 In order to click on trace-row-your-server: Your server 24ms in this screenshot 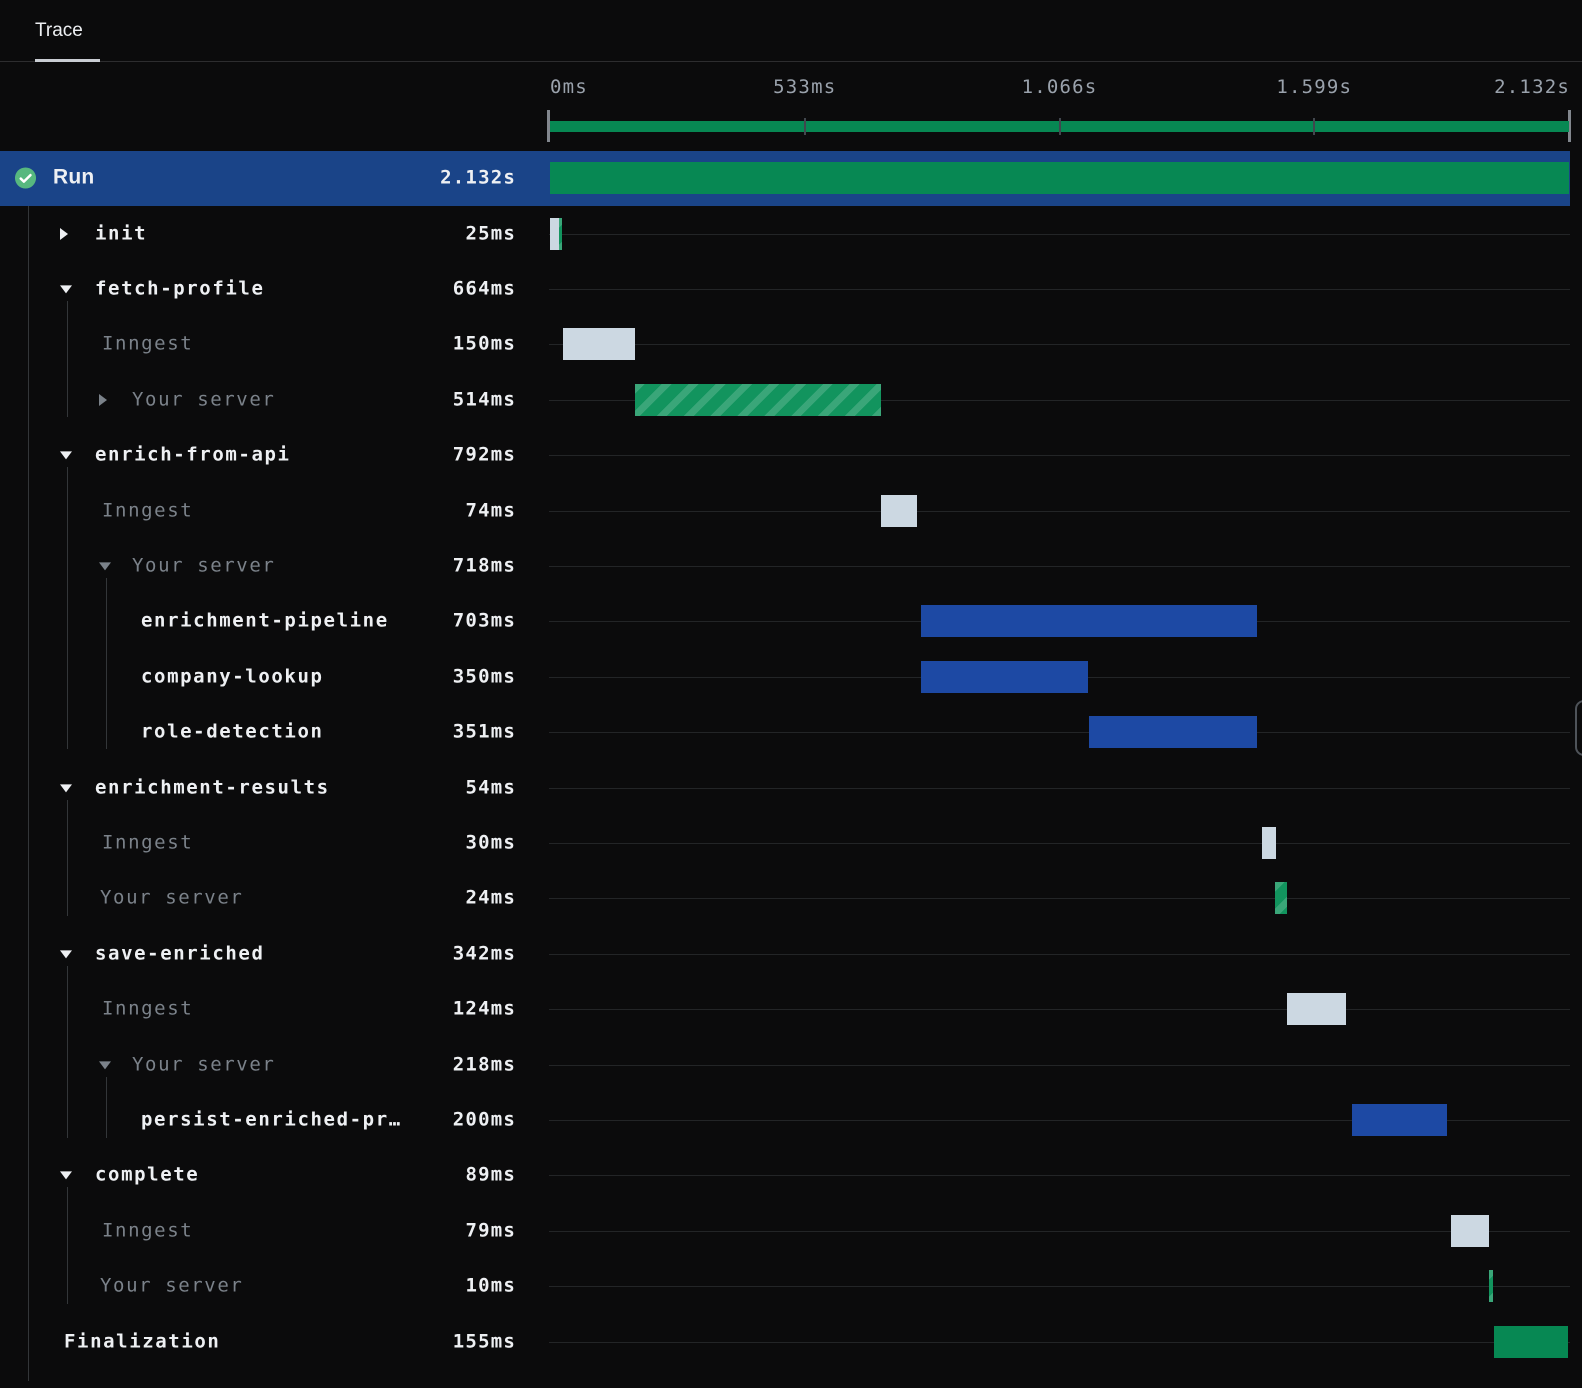, I will do `click(791, 898)`.